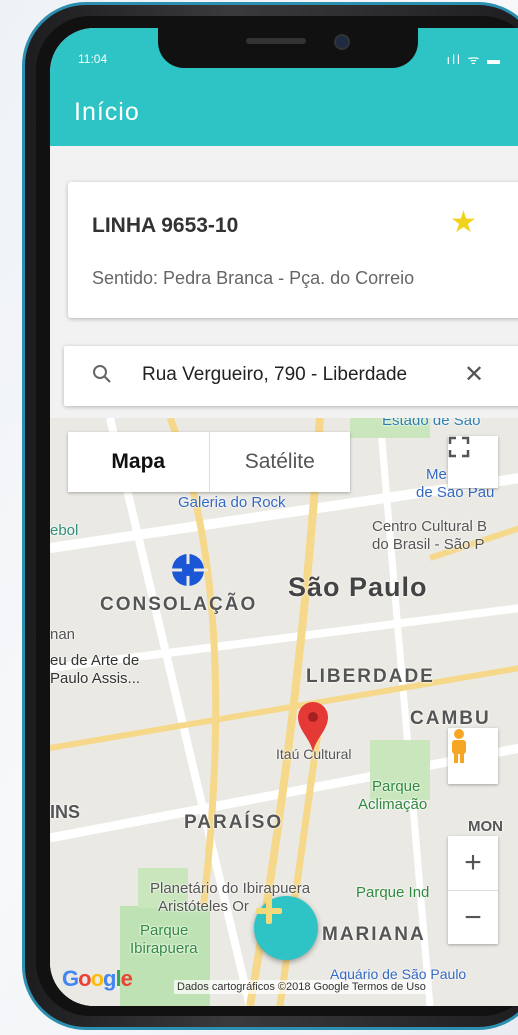 This screenshot has width=518, height=1035. I want to click on tab-mapa: Mapa, so click(139, 462).